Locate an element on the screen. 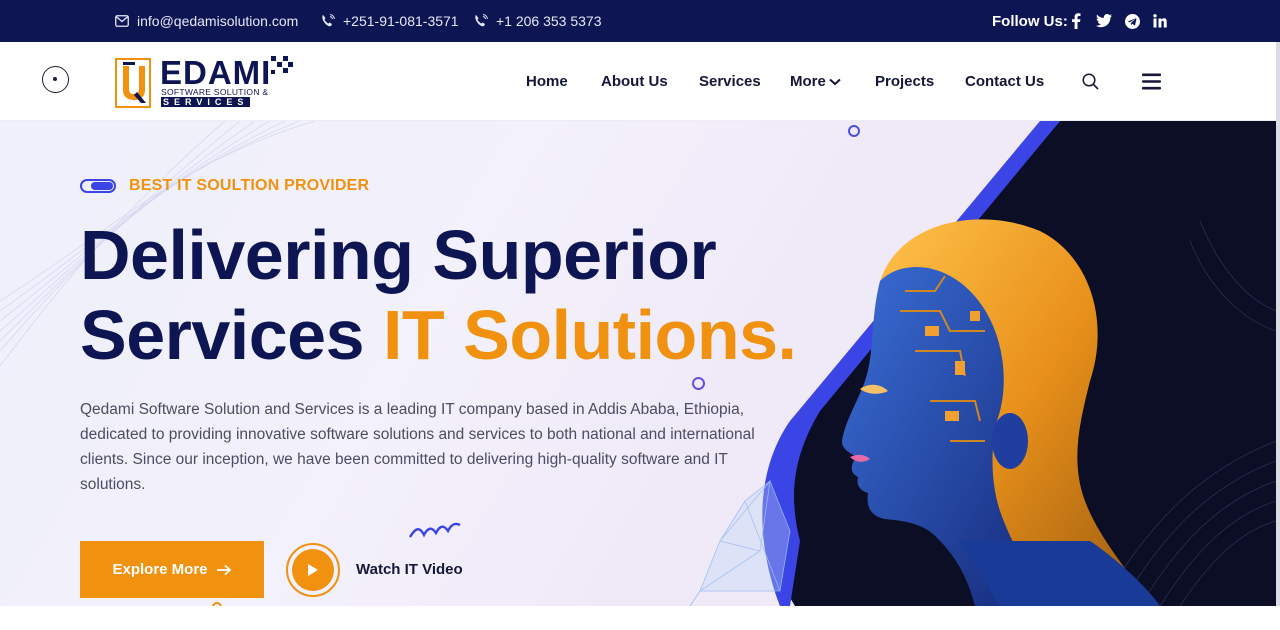  nav-projects: Projects is located at coordinates (904, 81).